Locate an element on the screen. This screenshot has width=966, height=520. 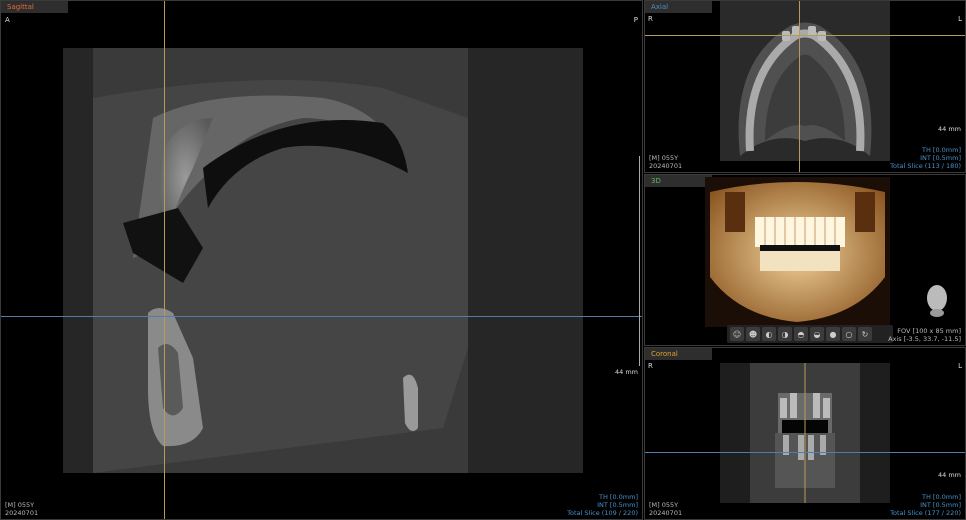
sagittal-patient-info: [M] 055Y 20240701 is located at coordinates (21, 509).